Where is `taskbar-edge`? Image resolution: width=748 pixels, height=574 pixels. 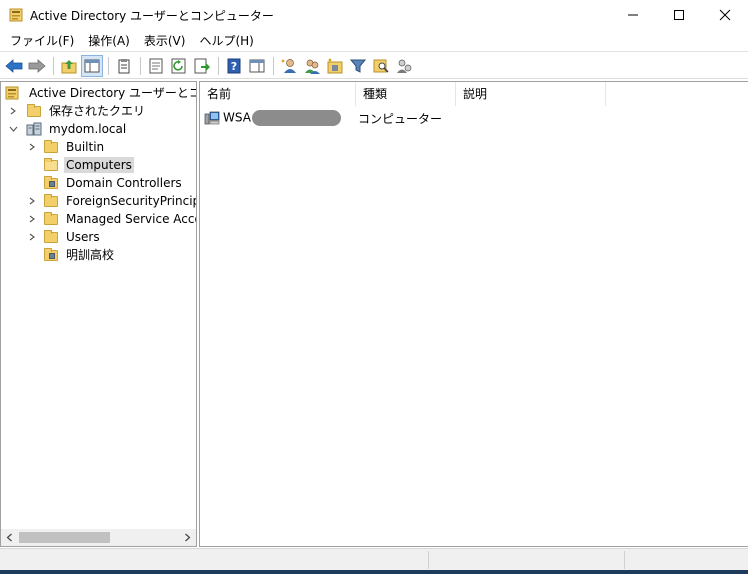
taskbar-edge is located at coordinates (374, 572).